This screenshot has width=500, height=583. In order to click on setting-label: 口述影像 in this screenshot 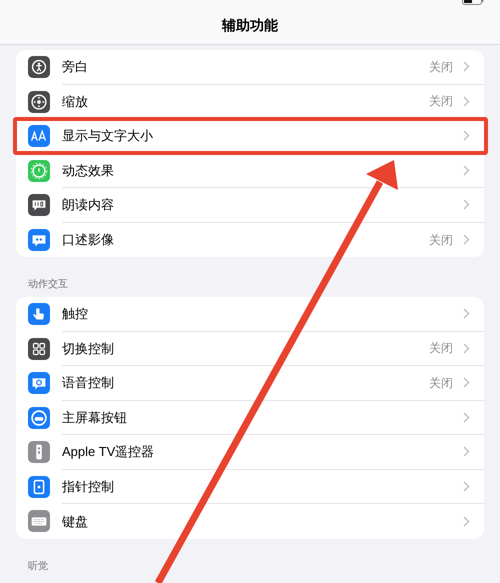, I will do `click(245, 240)`.